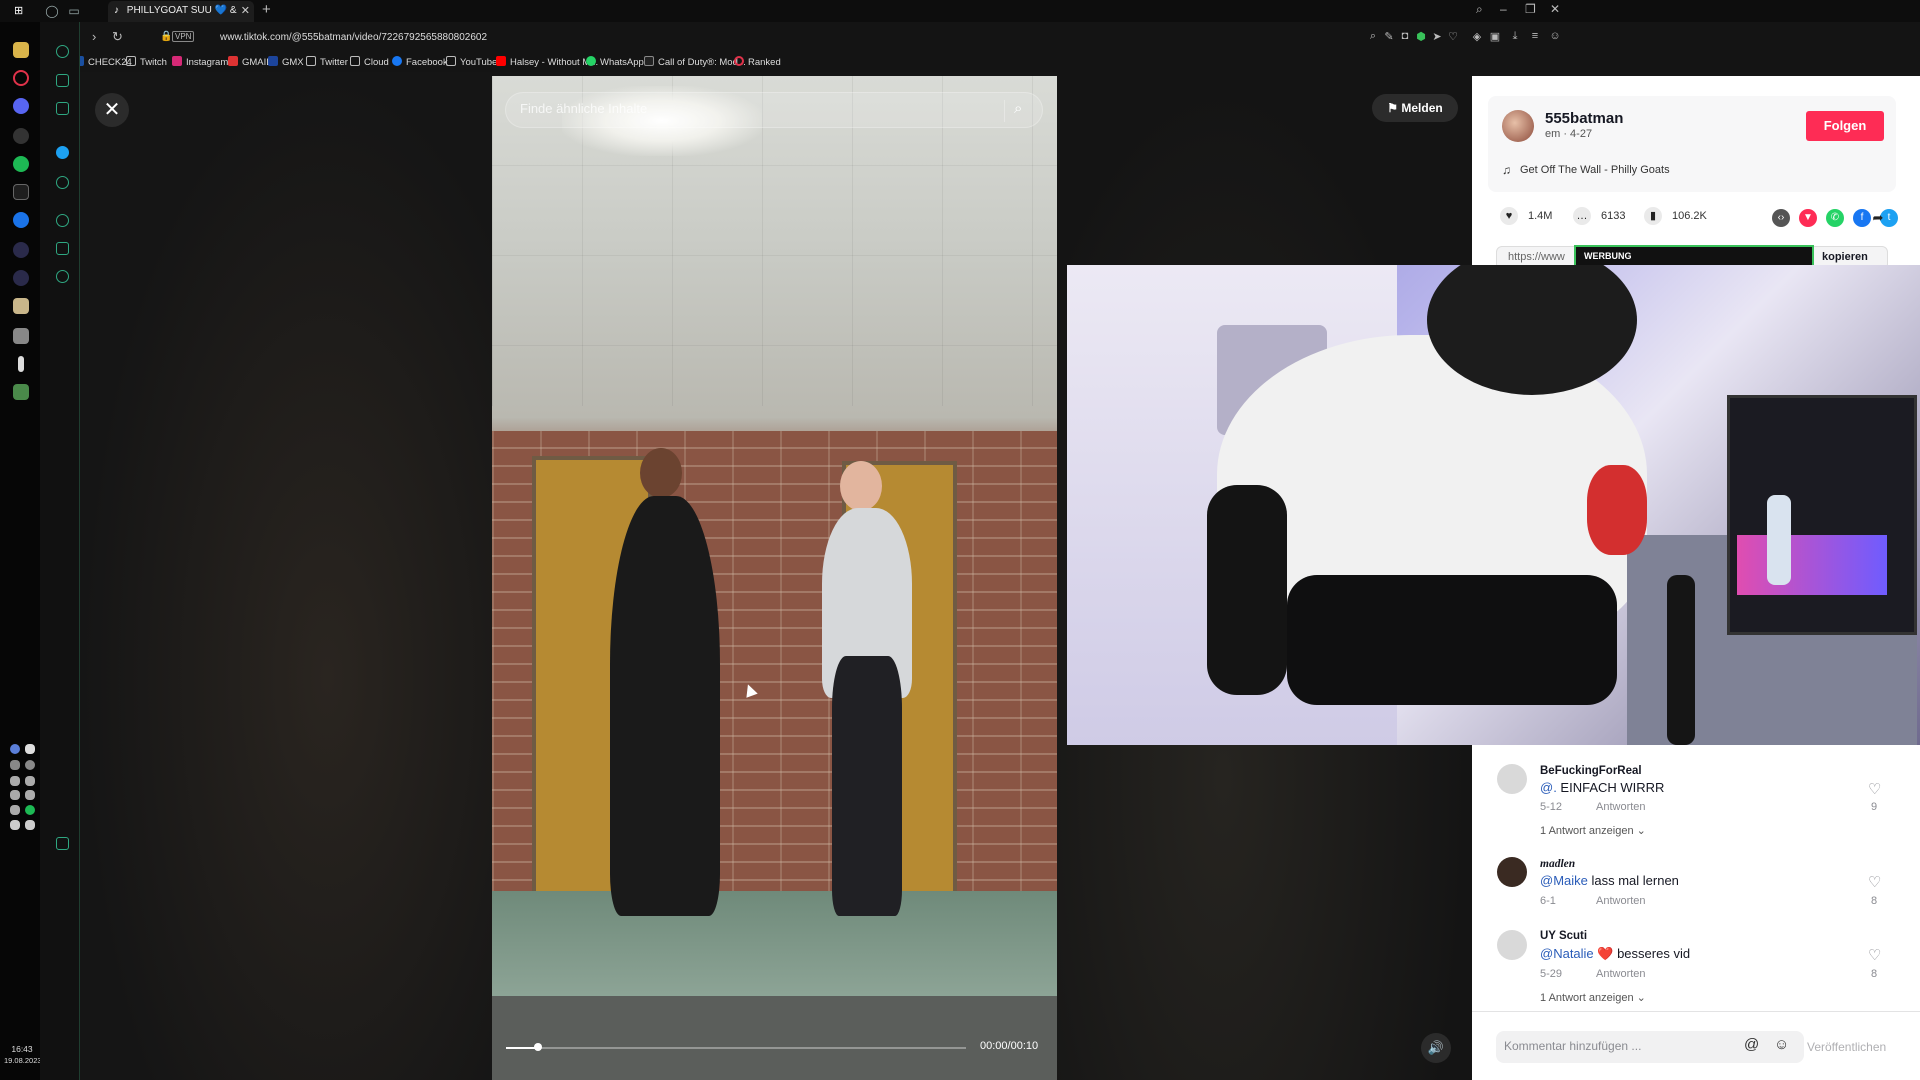 The height and width of the screenshot is (1080, 1920). What do you see at coordinates (1477, 36) in the screenshot?
I see `extension-icon: ◈` at bounding box center [1477, 36].